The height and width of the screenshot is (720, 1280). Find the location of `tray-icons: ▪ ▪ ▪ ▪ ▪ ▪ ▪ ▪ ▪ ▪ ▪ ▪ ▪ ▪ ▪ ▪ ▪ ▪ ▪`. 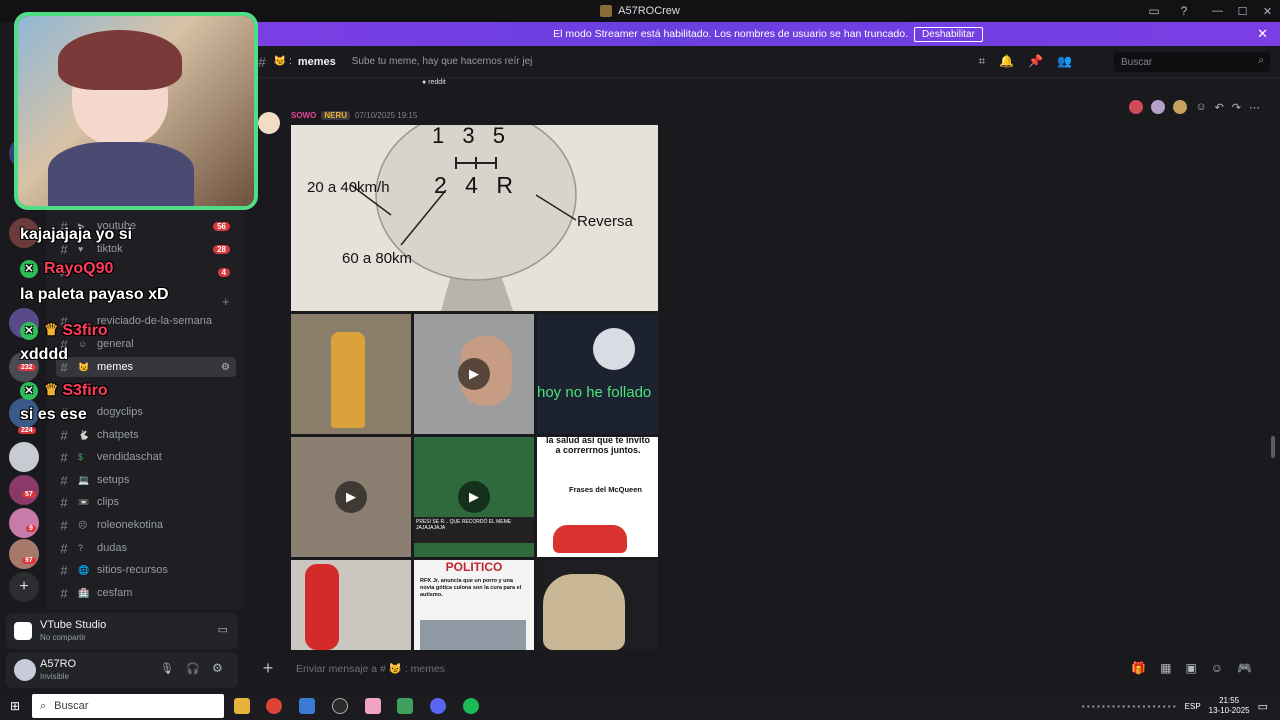

tray-icons: ▪ ▪ ▪ ▪ ▪ ▪ ▪ ▪ ▪ ▪ ▪ ▪ ▪ ▪ ▪ ▪ ▪ ▪ ▪ is located at coordinates (1129, 706).